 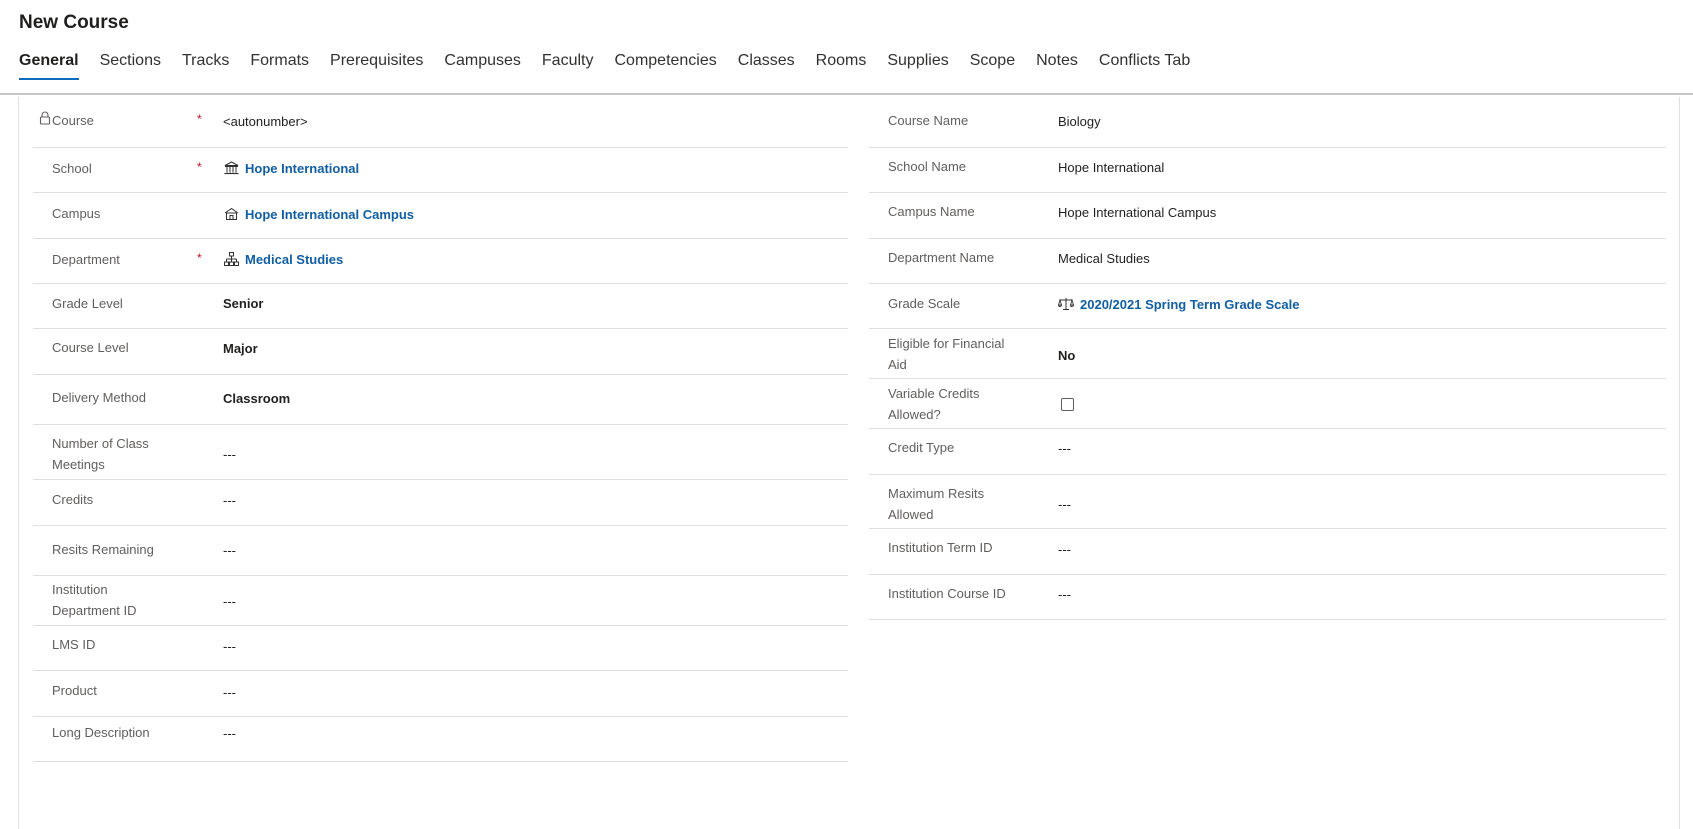 What do you see at coordinates (1144, 65) in the screenshot?
I see `tab-conflicts: Conflicts Tab` at bounding box center [1144, 65].